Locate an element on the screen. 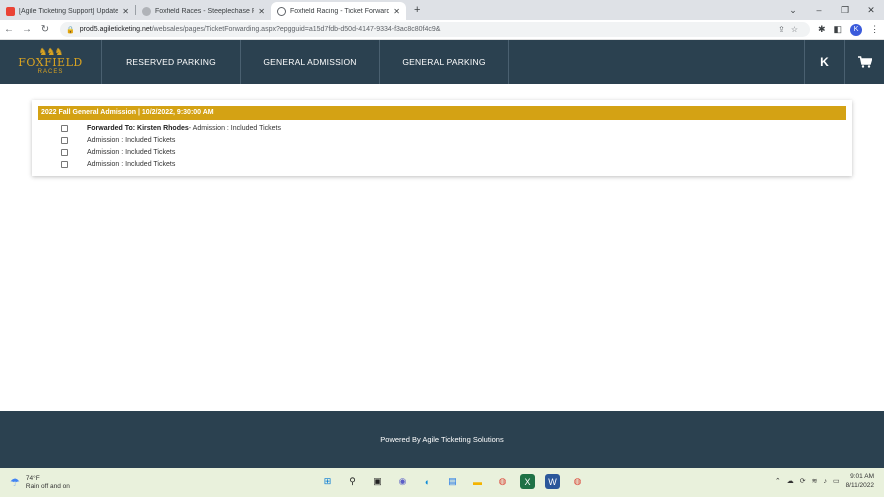  weather-condition: Rain off and on is located at coordinates (47, 486).